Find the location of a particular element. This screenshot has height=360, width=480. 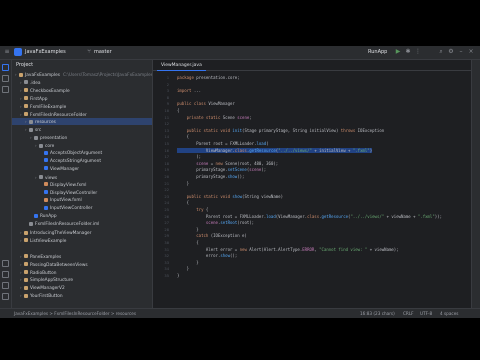

caret-position: 16:83 (23 chars) is located at coordinates (377, 314).